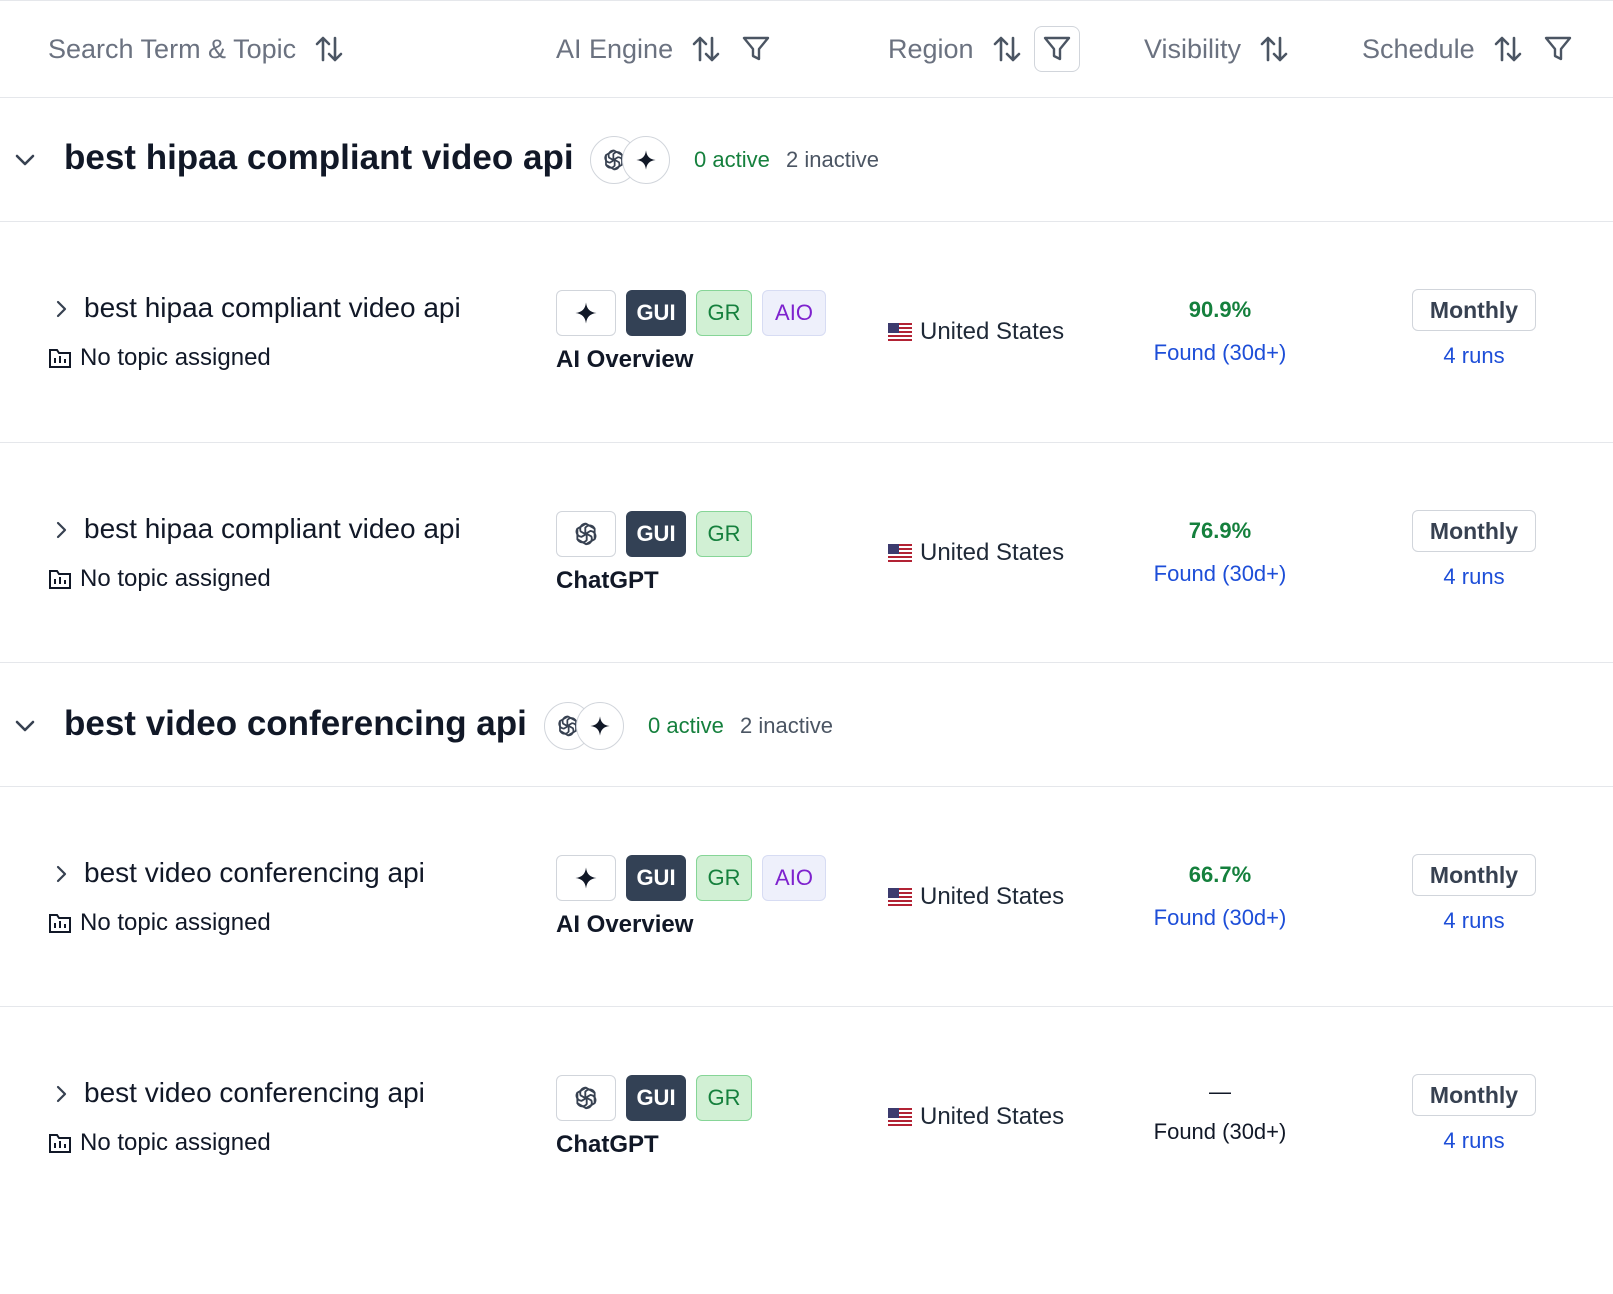 The width and height of the screenshot is (1613, 1294). Describe the element at coordinates (586, 534) in the screenshot. I see `openai-icon` at that location.